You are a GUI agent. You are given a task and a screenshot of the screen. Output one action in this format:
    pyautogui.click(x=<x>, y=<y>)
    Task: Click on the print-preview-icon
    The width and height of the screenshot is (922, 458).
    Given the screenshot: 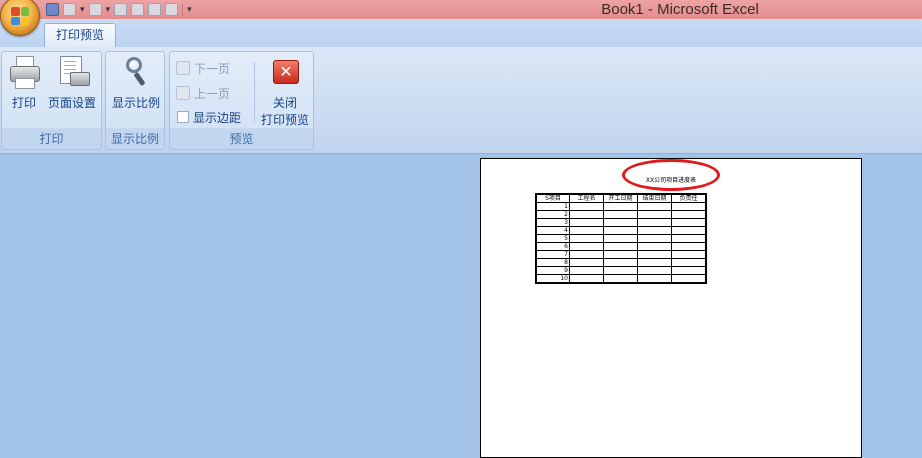 What is the action you would take?
    pyautogui.click(x=121, y=9)
    